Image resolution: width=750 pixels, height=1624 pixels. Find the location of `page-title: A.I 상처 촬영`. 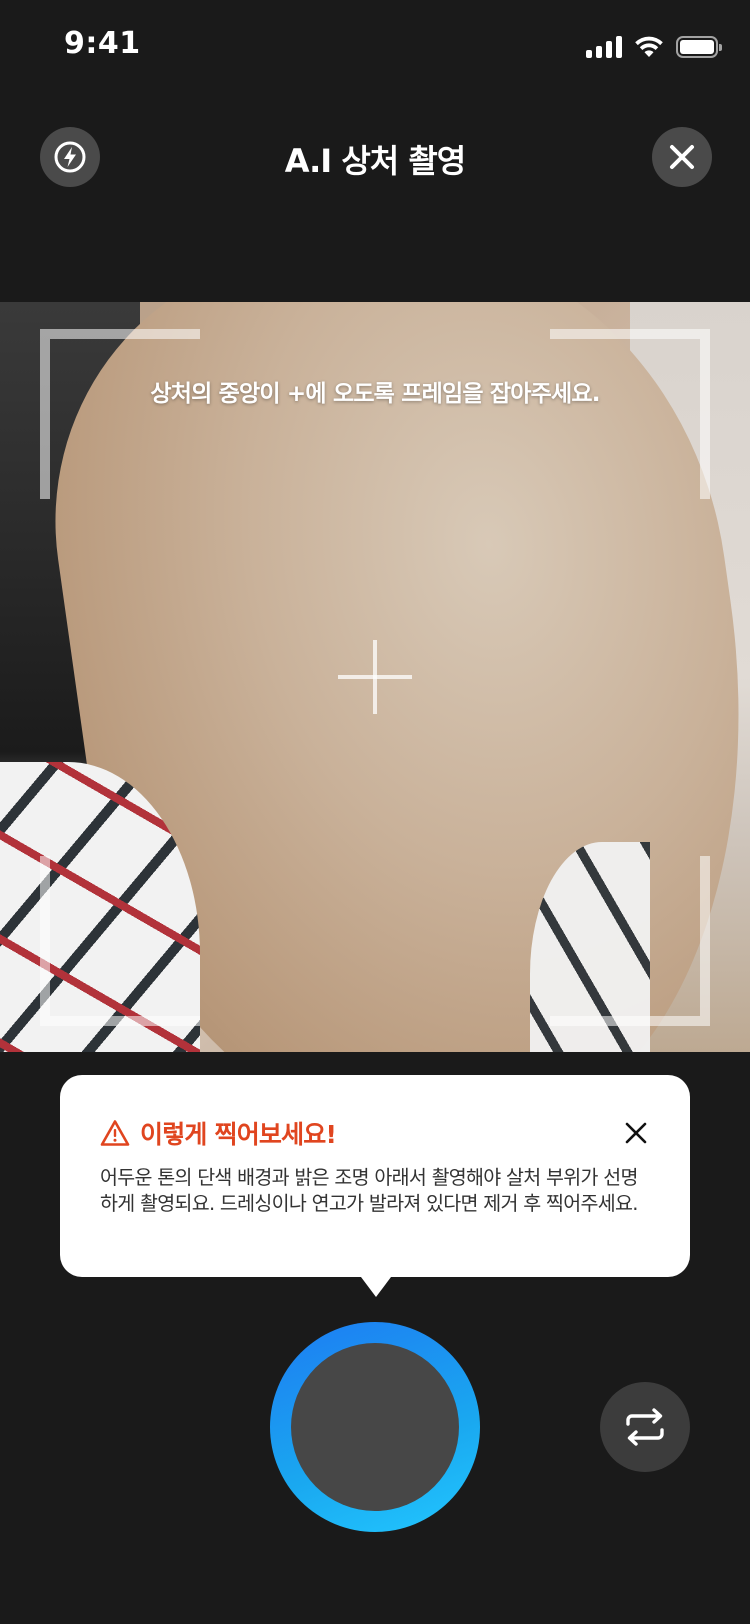

page-title: A.I 상처 촬영 is located at coordinates (375, 161).